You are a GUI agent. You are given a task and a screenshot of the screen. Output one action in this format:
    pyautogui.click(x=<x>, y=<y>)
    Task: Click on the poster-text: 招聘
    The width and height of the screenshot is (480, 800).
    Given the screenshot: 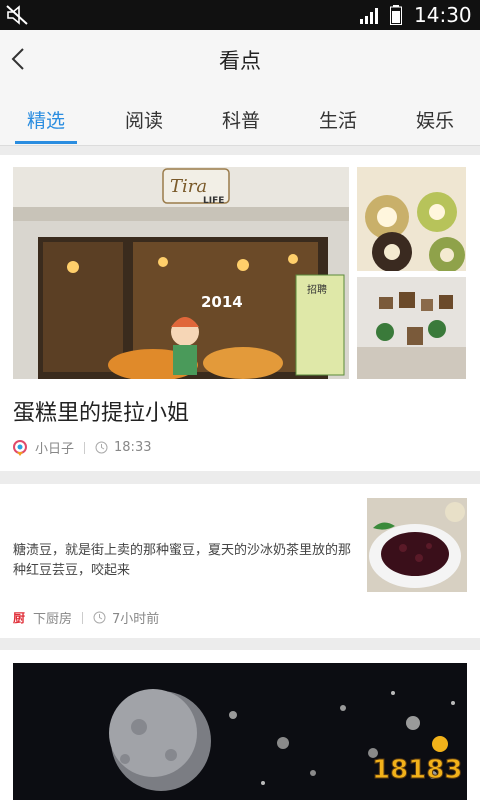 What is the action you would take?
    pyautogui.click(x=317, y=289)
    